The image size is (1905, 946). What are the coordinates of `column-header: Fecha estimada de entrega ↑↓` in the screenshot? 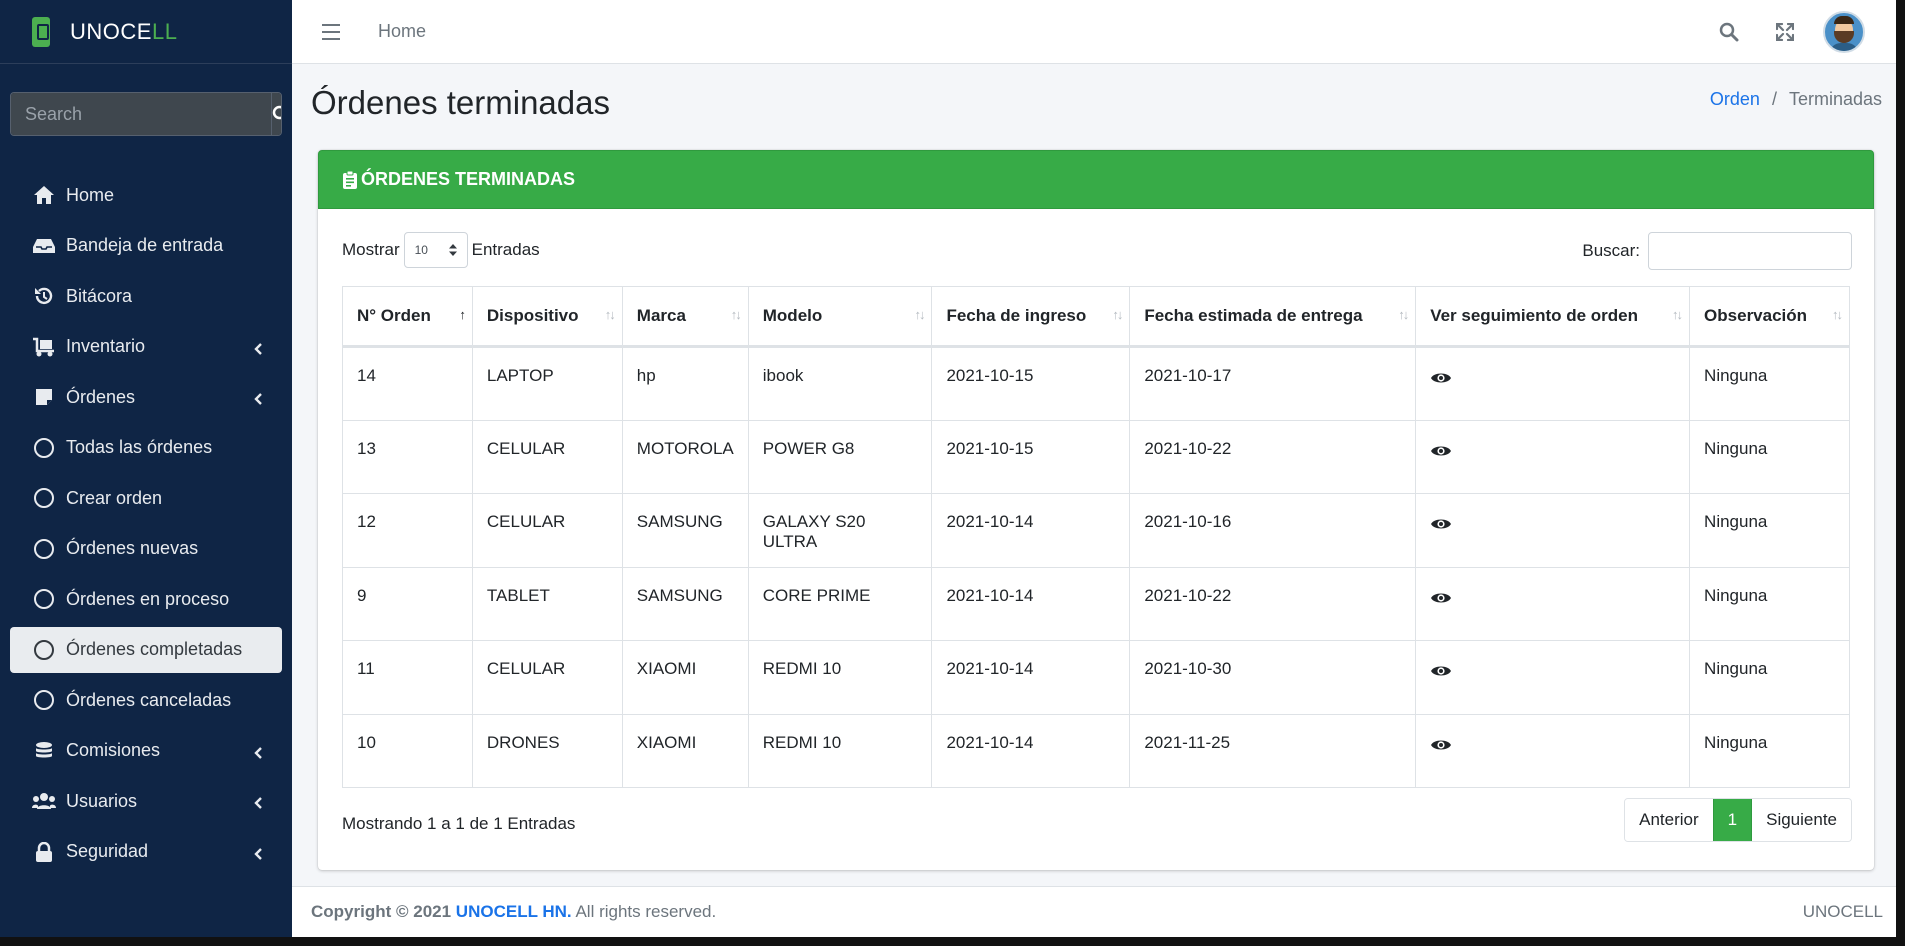 It's located at (1273, 317).